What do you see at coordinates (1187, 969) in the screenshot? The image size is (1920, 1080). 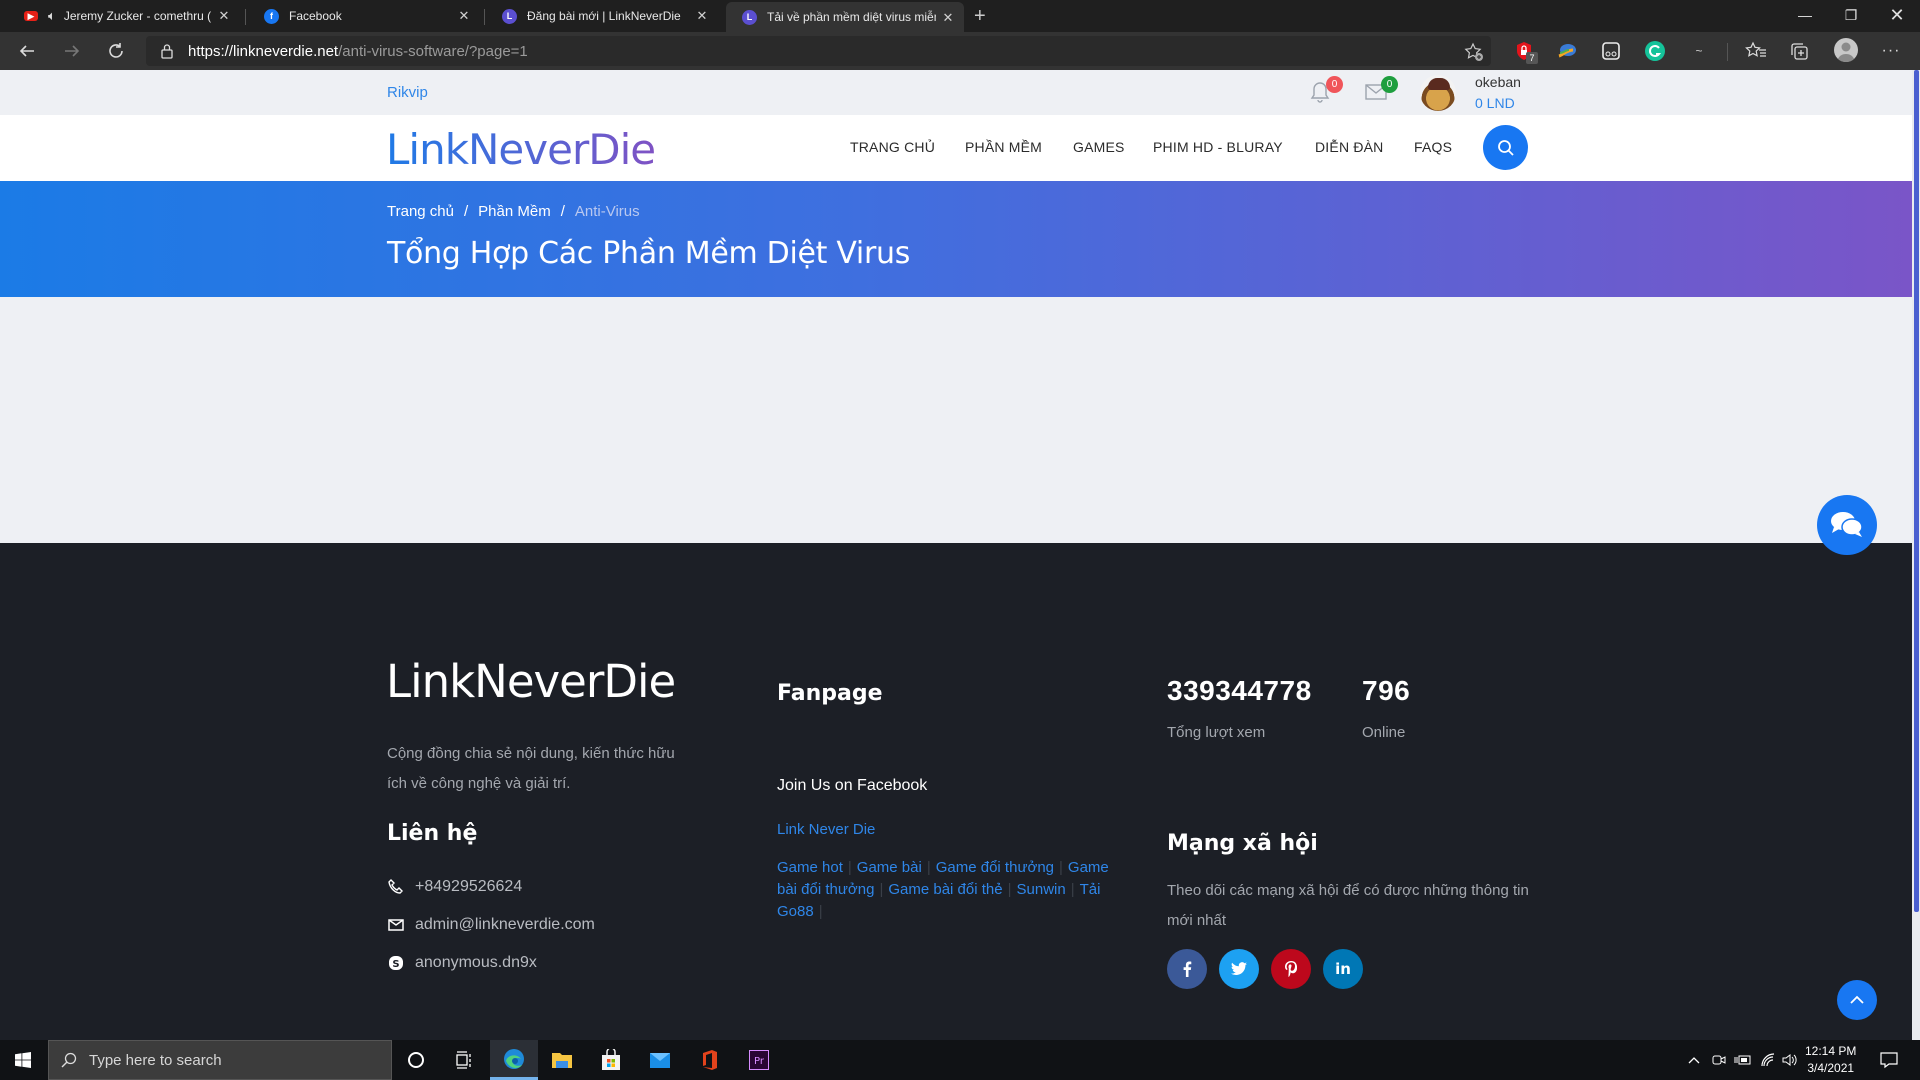 I see `facebook-button` at bounding box center [1187, 969].